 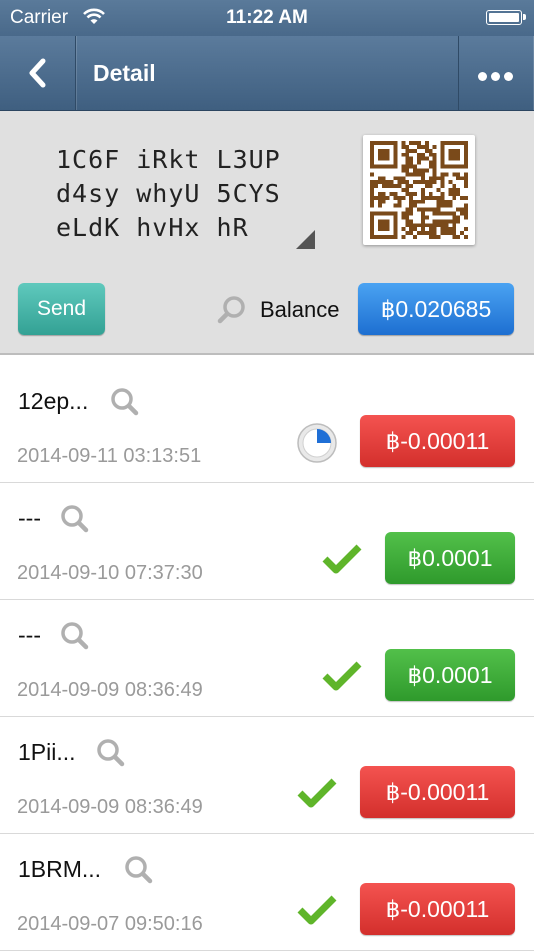 What do you see at coordinates (168, 159) in the screenshot?
I see `address-line: 1C6F iRkt L3UP` at bounding box center [168, 159].